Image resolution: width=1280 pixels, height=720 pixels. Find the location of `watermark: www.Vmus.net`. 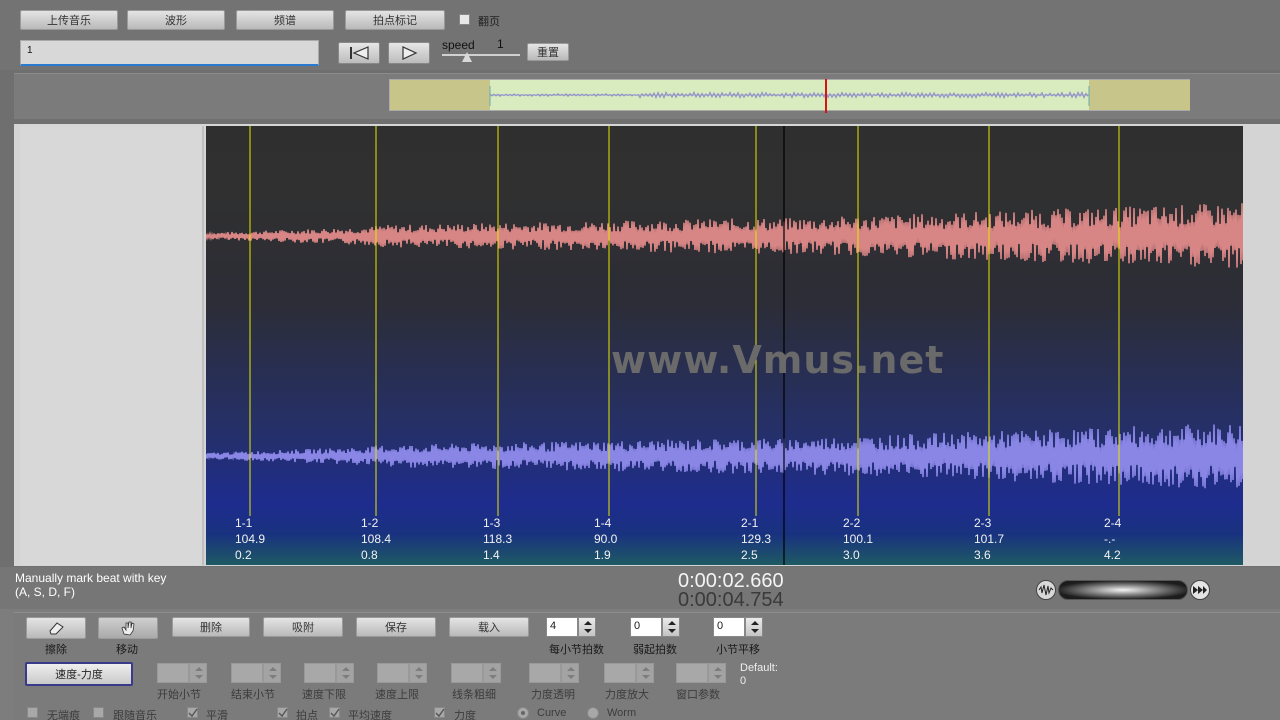

watermark: www.Vmus.net is located at coordinates (778, 360).